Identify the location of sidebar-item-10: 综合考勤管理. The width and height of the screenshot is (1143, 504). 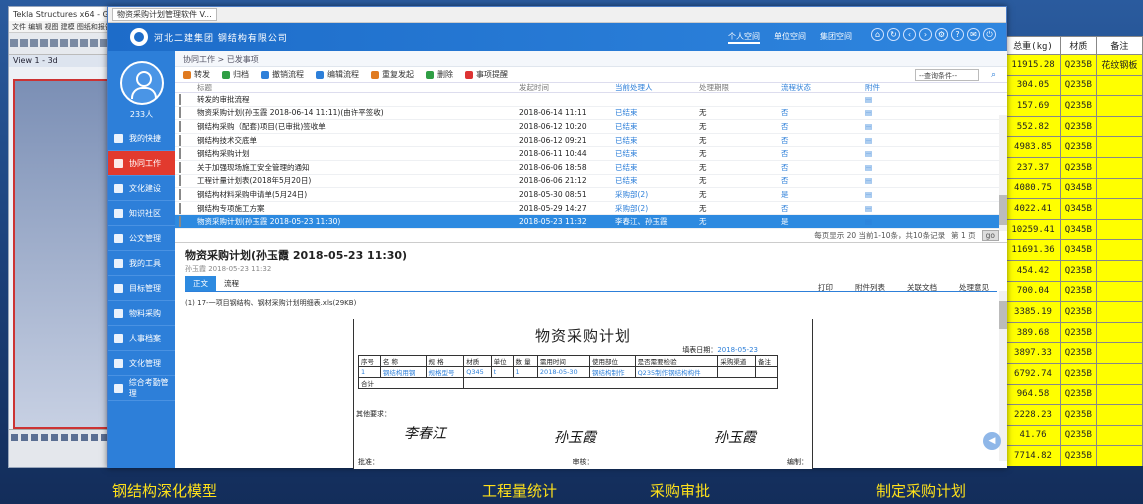
(141, 388).